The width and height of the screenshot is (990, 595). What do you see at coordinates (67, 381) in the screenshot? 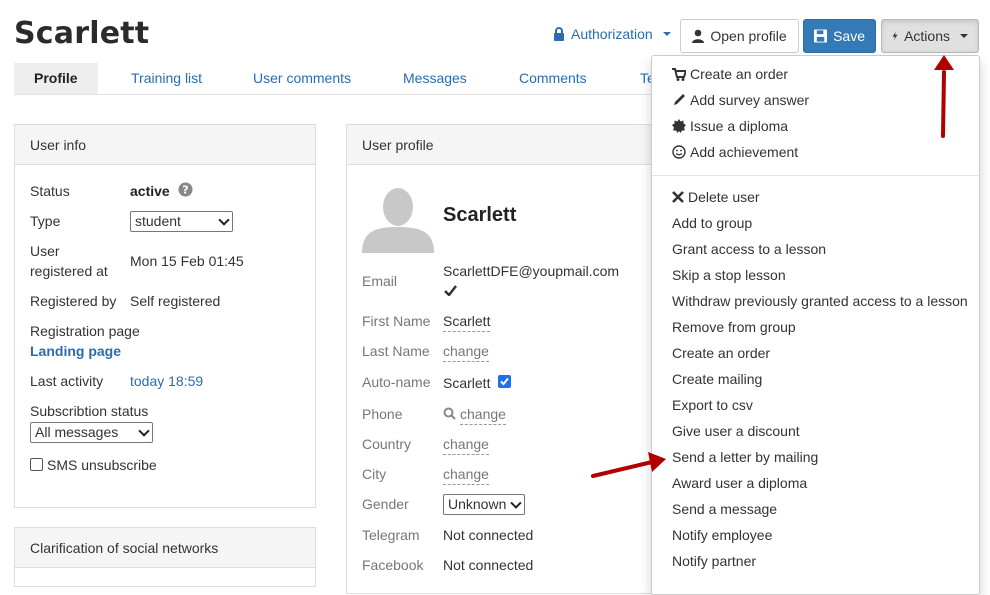
I see `last-activity-label: Last activity` at bounding box center [67, 381].